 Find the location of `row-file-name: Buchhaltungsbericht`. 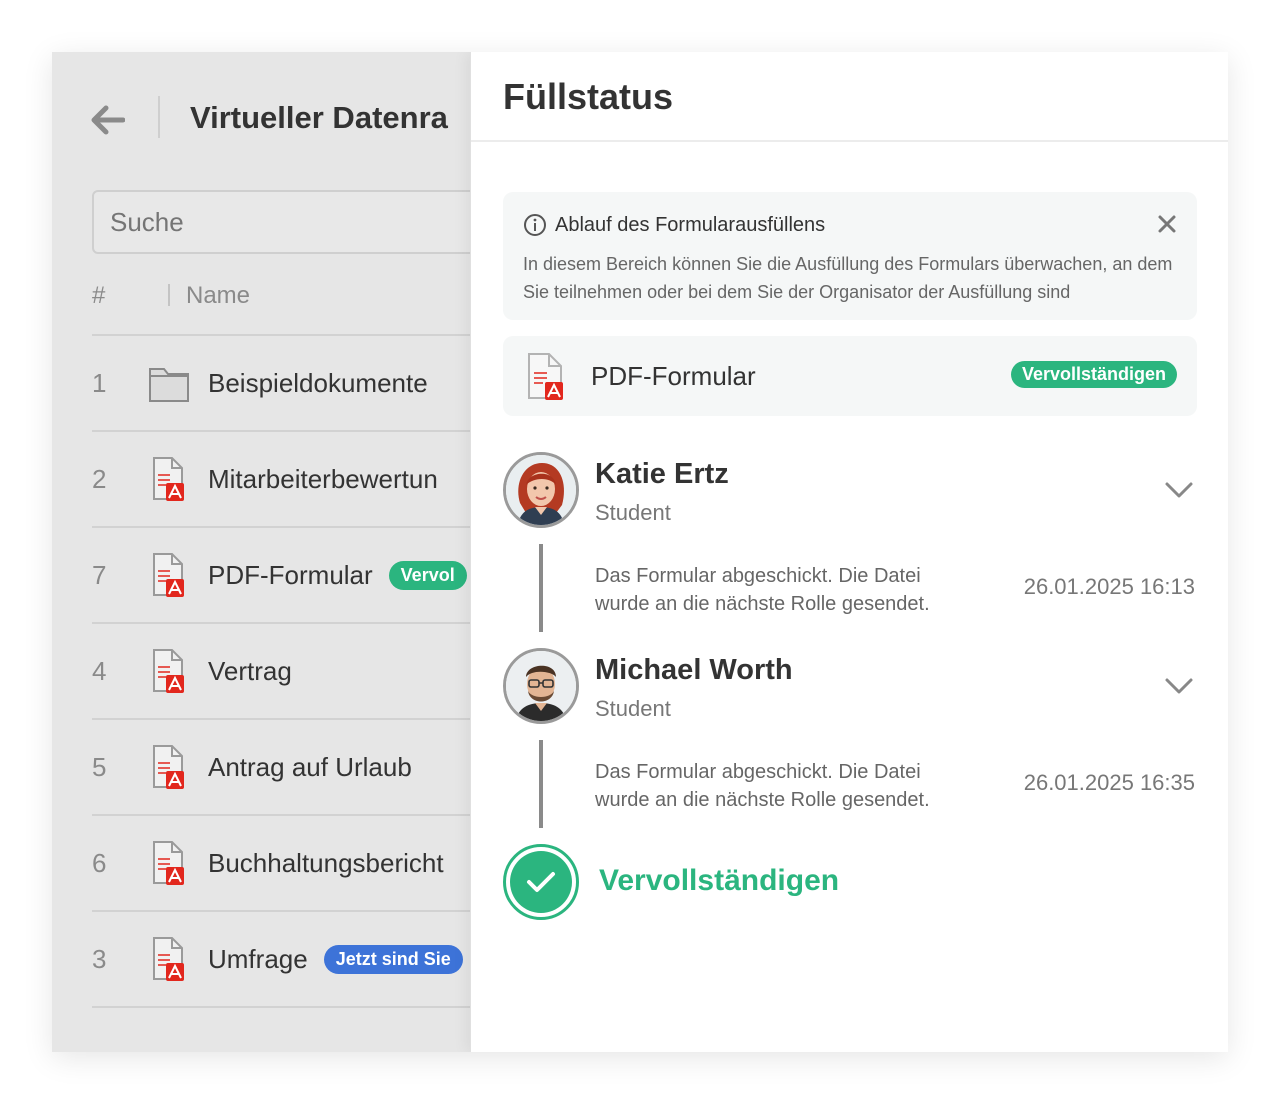

row-file-name: Buchhaltungsbericht is located at coordinates (326, 862).